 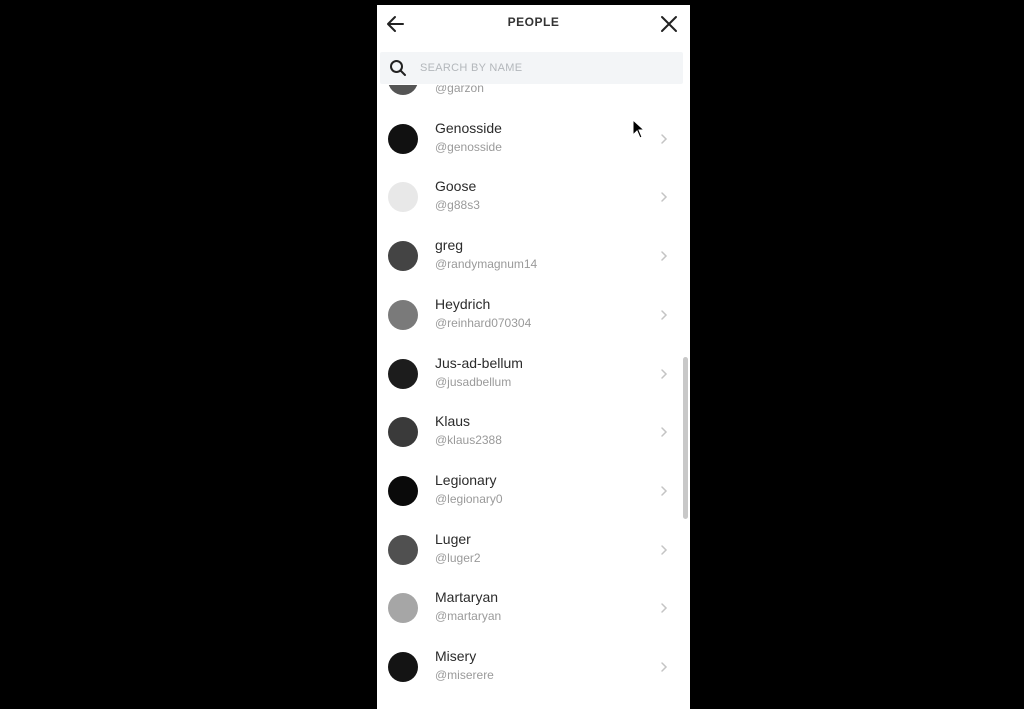 I want to click on person-name: greg, so click(x=449, y=245).